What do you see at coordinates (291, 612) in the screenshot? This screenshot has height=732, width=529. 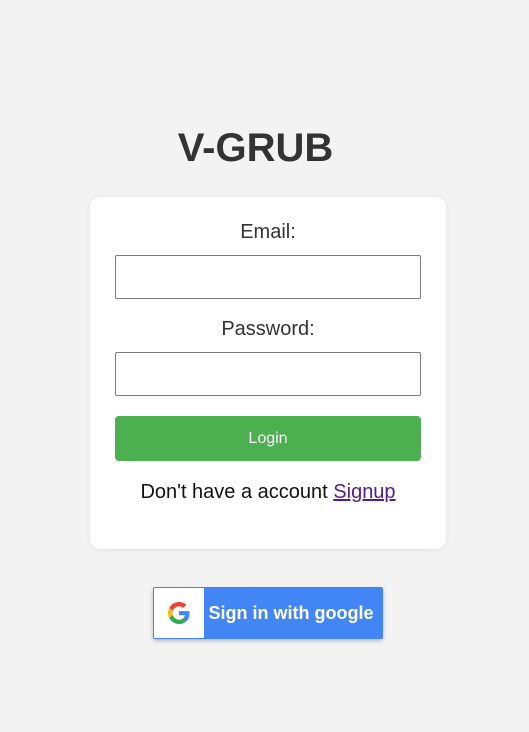 I see `google-signin-label: Sign in with google` at bounding box center [291, 612].